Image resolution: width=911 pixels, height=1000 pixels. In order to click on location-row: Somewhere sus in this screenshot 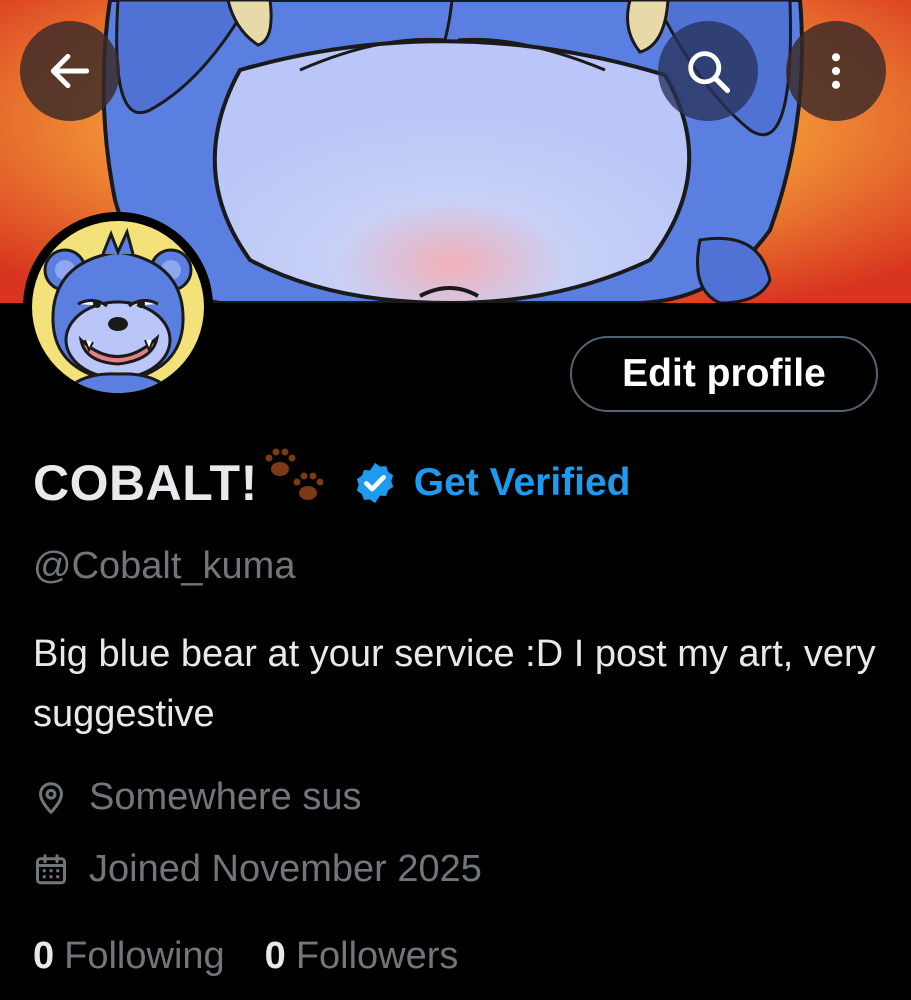, I will do `click(197, 797)`.